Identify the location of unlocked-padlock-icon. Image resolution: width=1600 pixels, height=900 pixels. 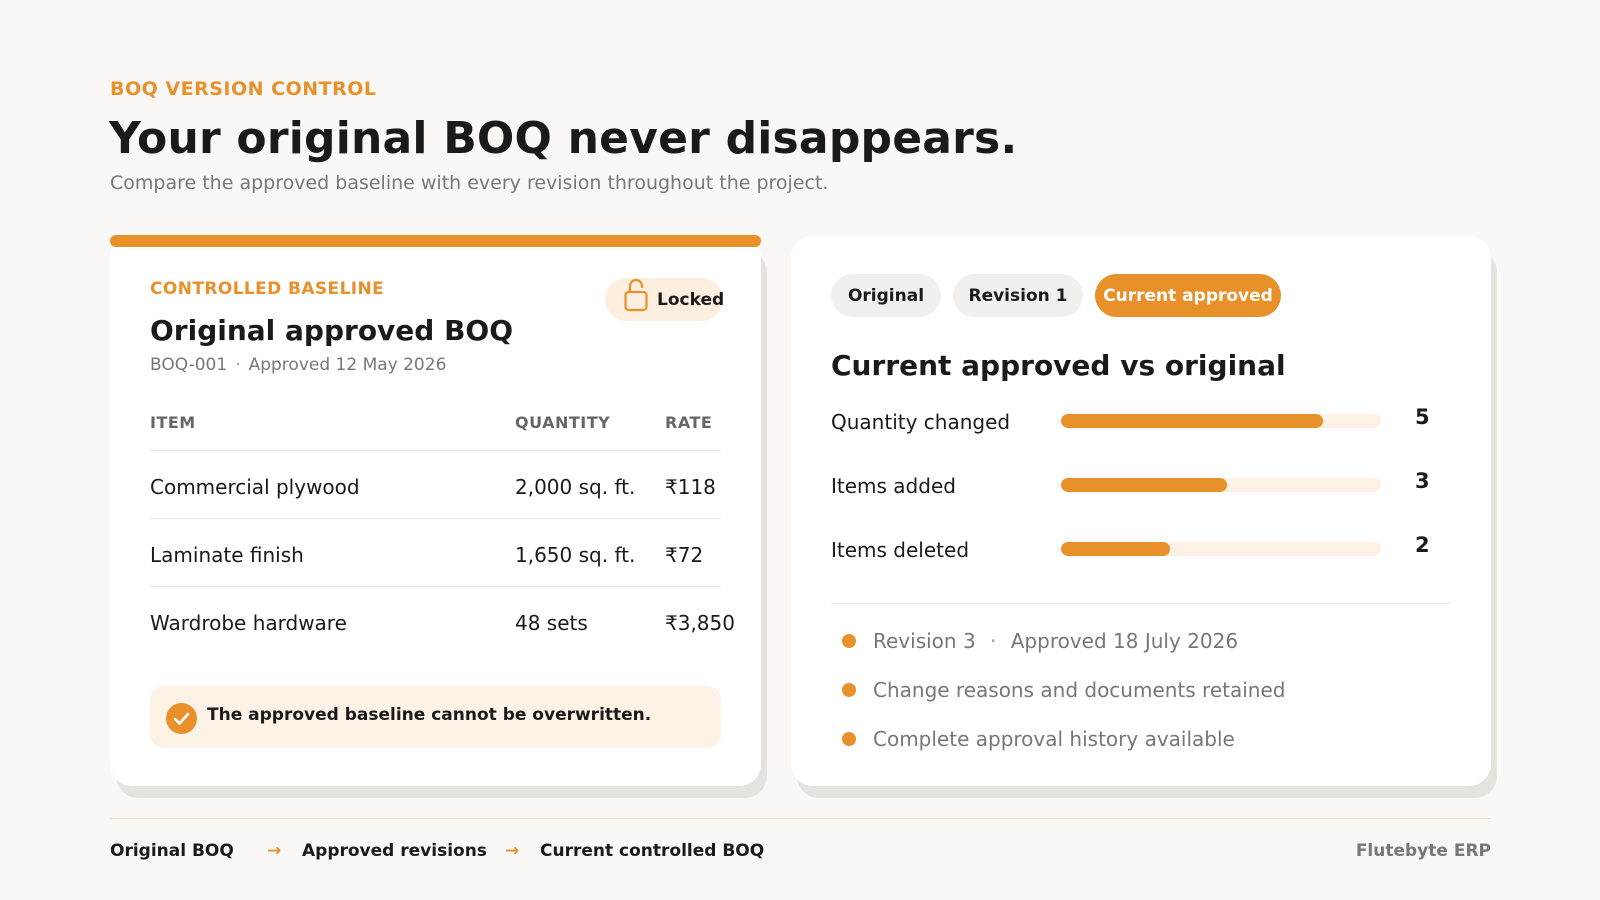
(636, 295).